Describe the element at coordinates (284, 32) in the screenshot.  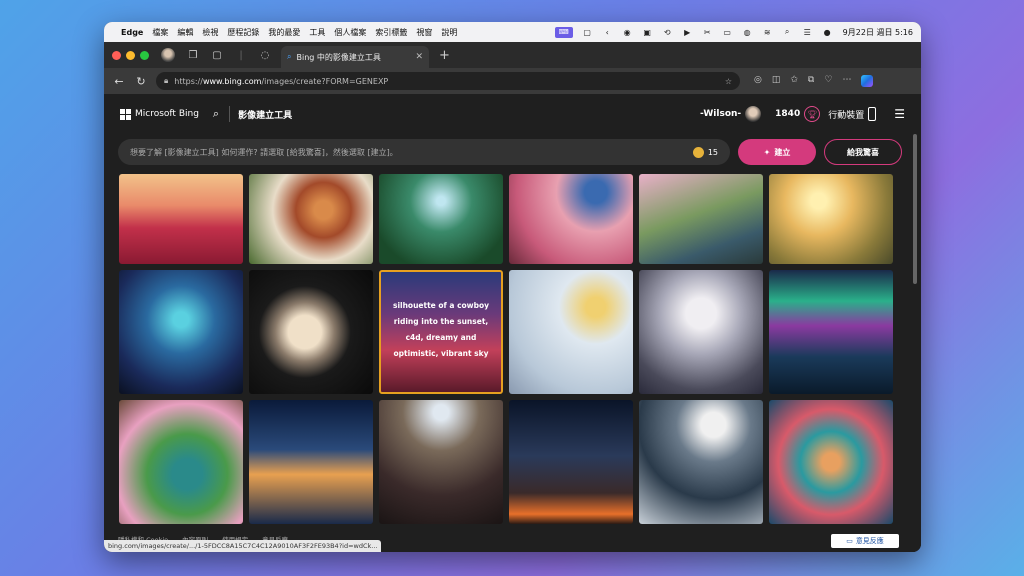
I see `menu-favorites: 我的最愛` at that location.